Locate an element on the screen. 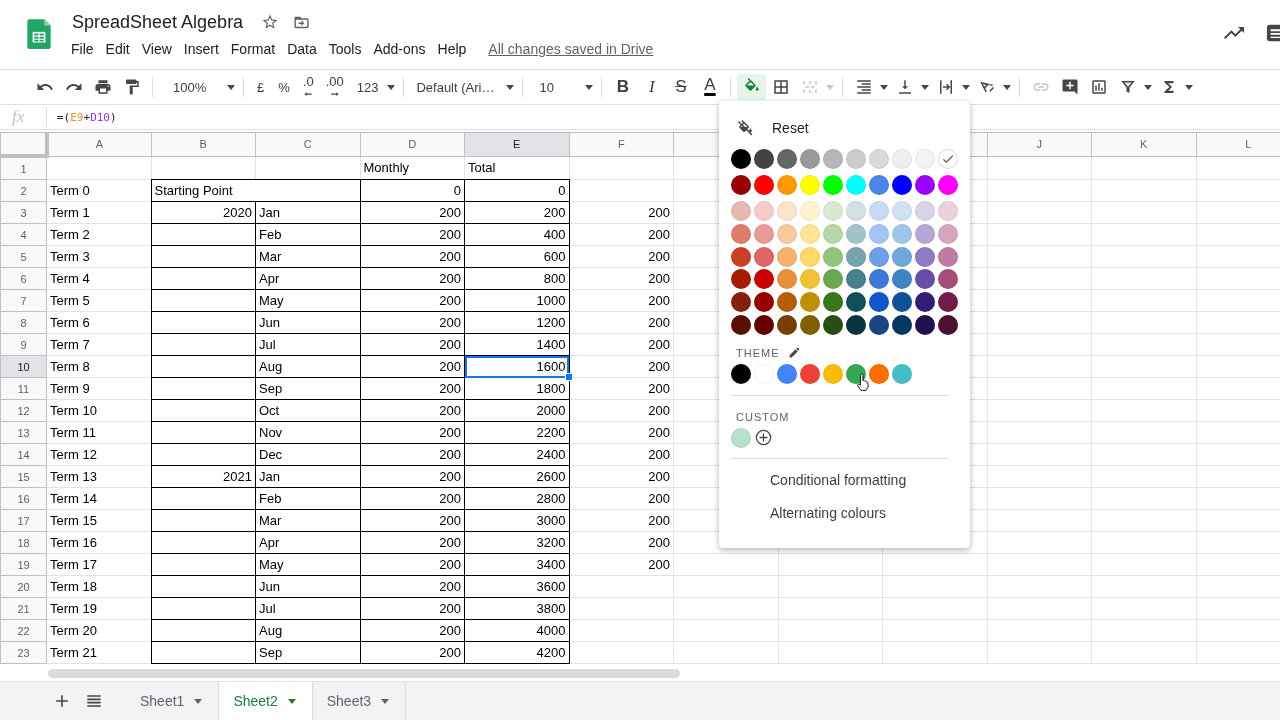 Image resolution: width=1280 pixels, height=720 pixels. row-header: 21 is located at coordinates (23, 608).